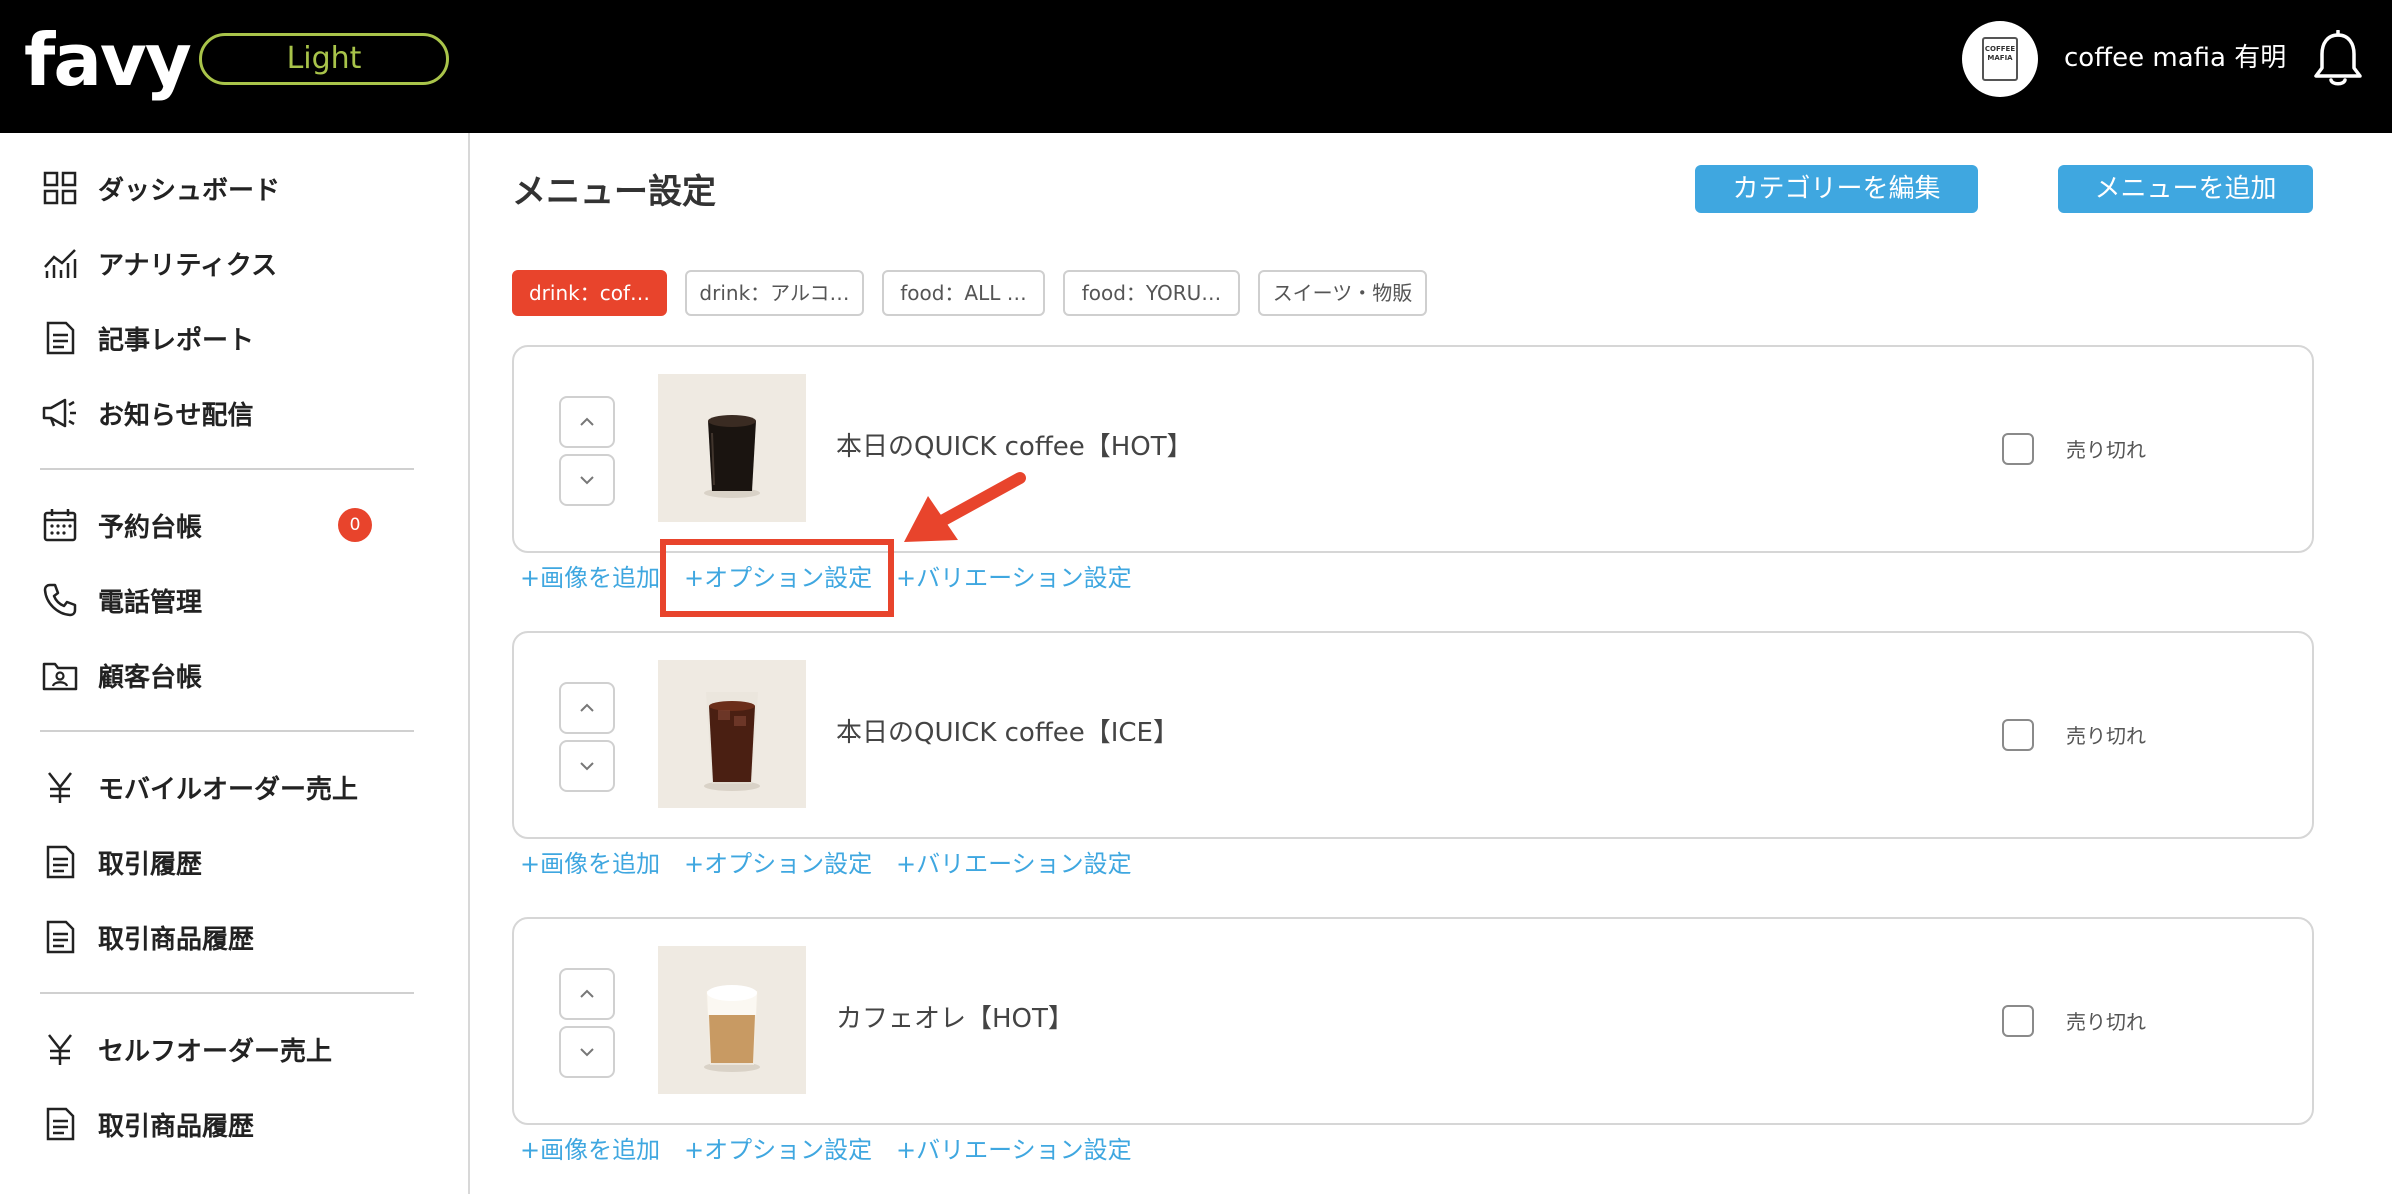 The image size is (2392, 1194). I want to click on sidebar-item-analytics: アナリティクス, so click(240, 263).